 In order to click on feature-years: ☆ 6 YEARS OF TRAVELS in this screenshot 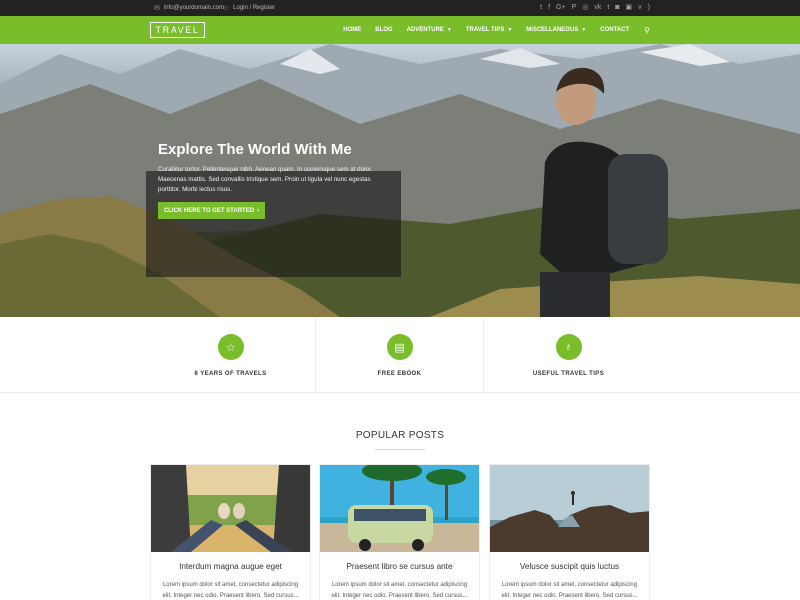, I will do `click(230, 355)`.